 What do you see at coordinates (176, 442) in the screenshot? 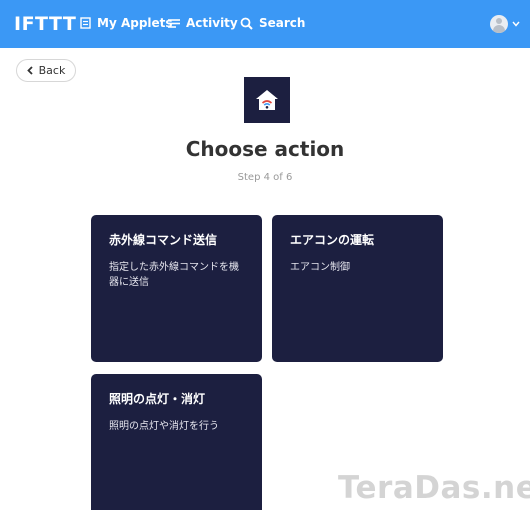
I see `action-card-lighting: 照明の点灯・消灯 照明の点灯や消灯を行う` at bounding box center [176, 442].